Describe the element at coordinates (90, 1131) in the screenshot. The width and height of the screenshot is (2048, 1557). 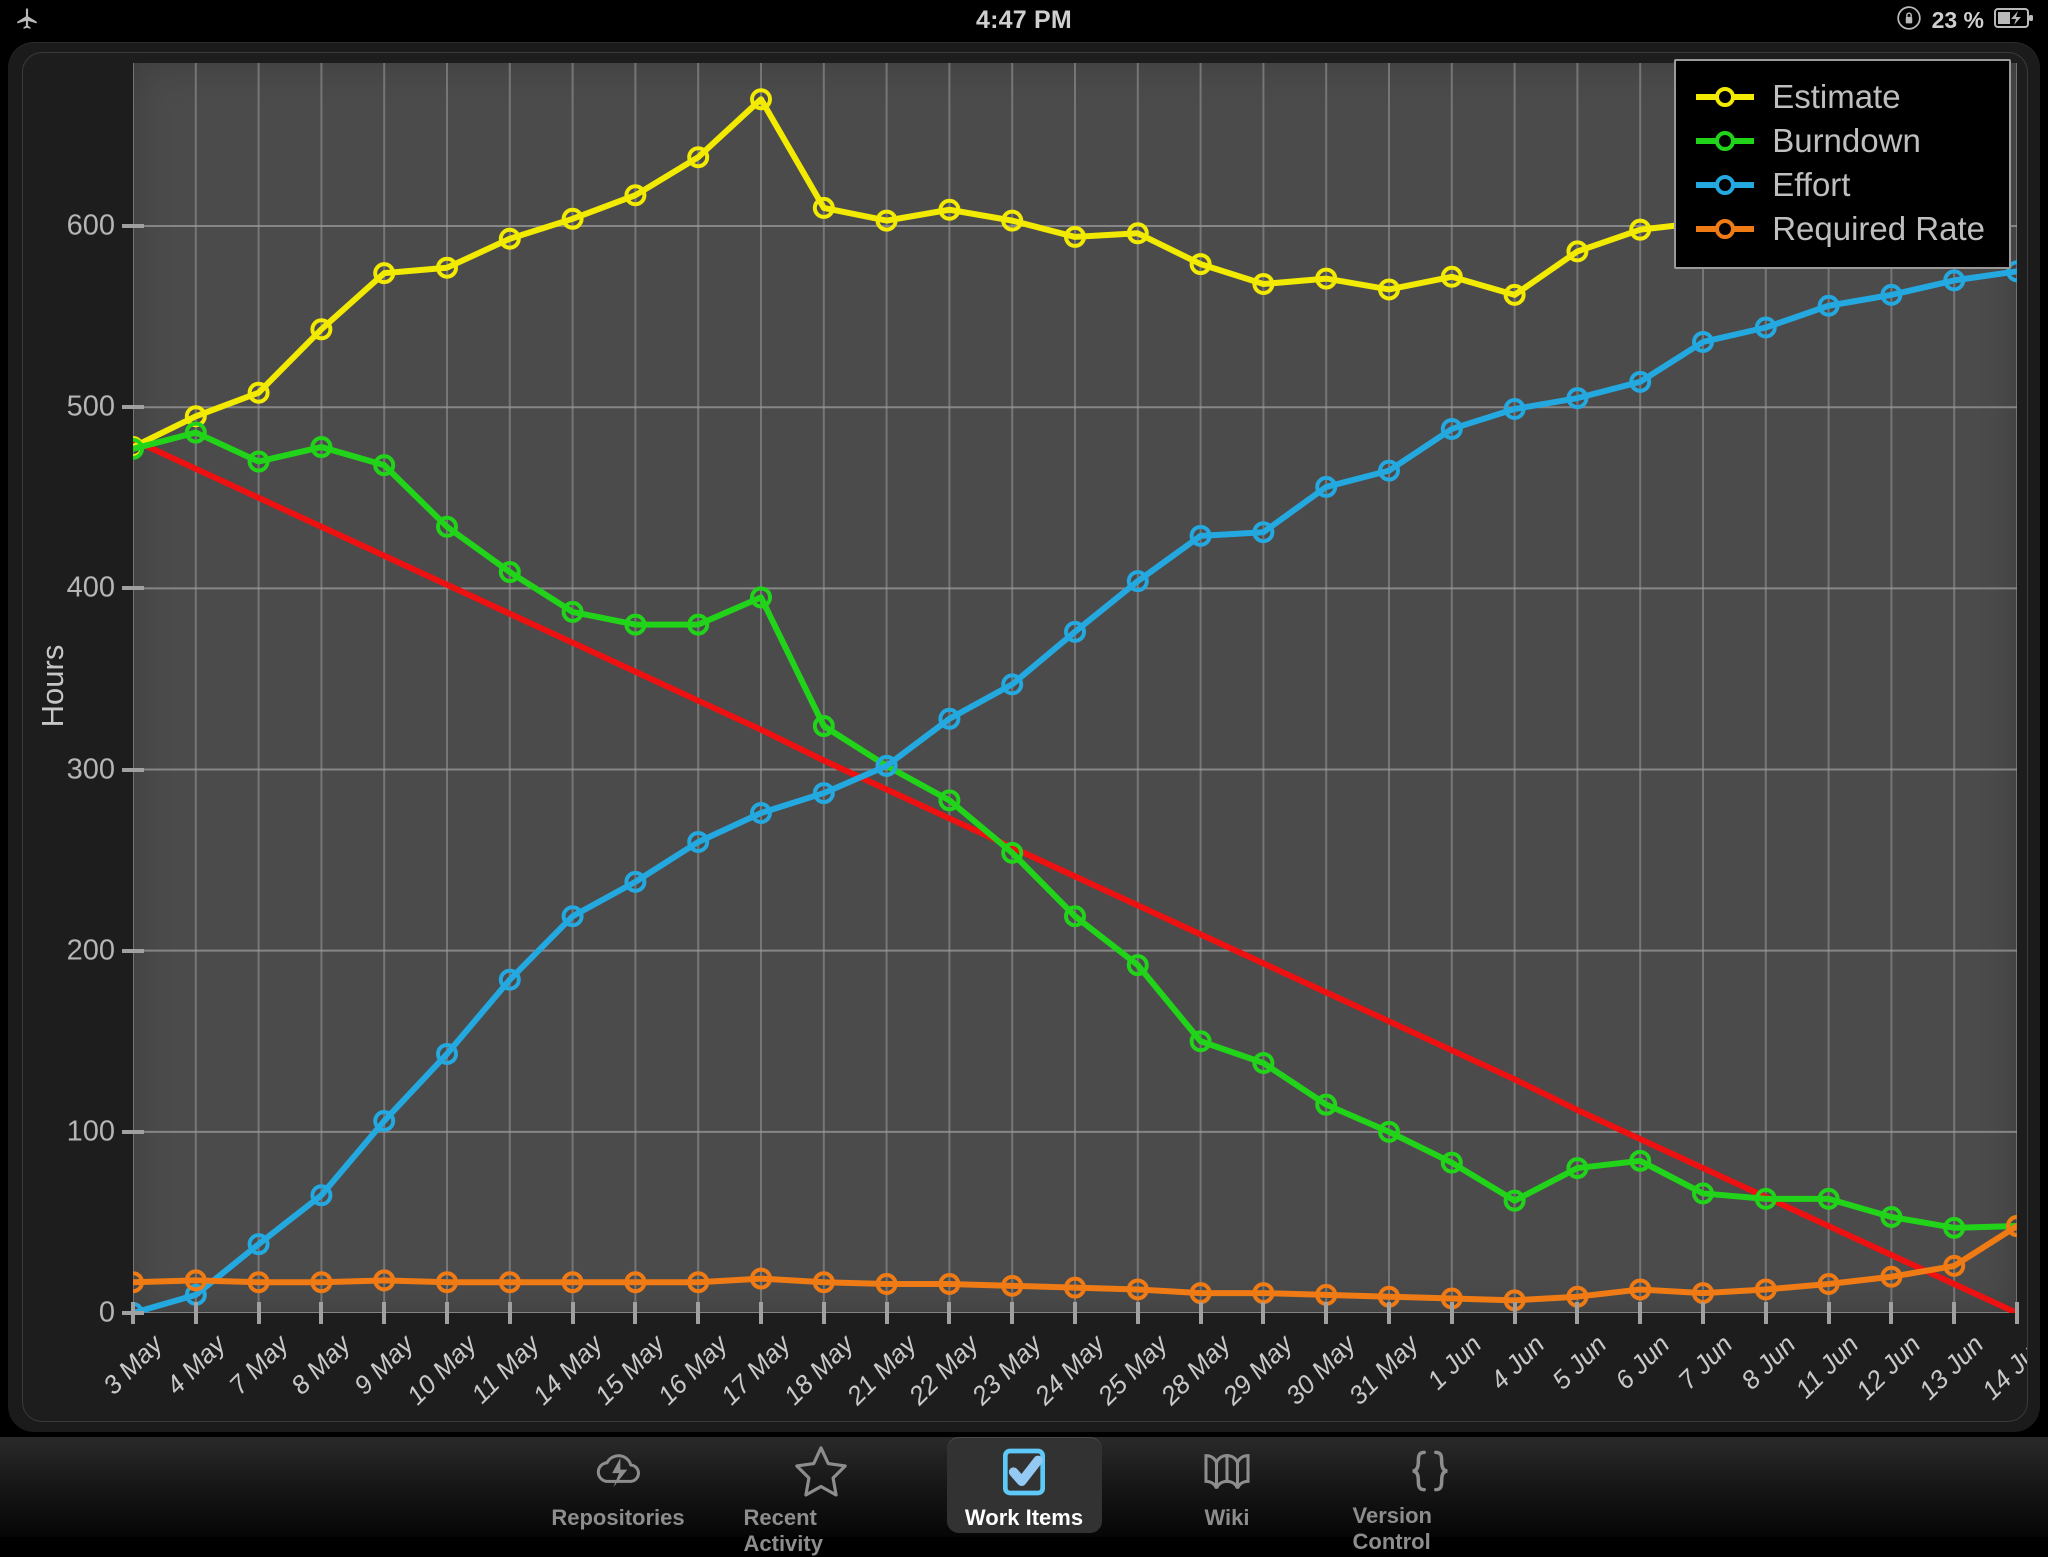
I see `y-axis-tick-label: 100` at that location.